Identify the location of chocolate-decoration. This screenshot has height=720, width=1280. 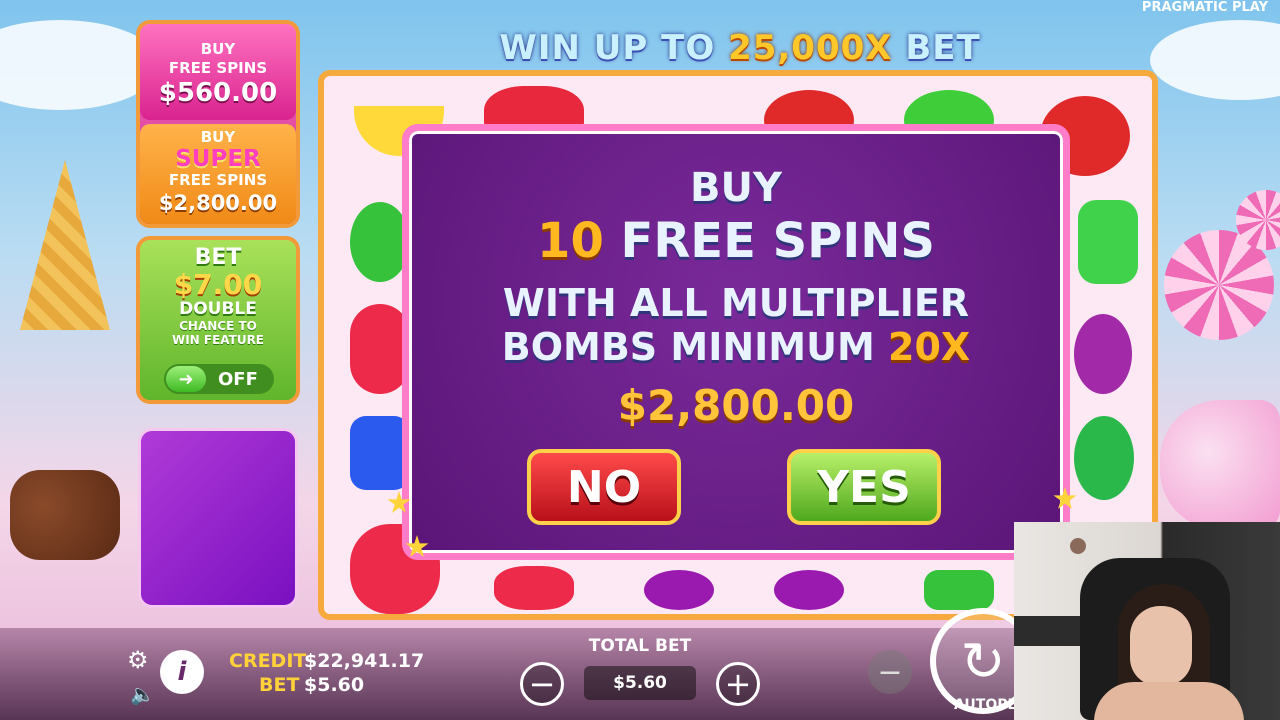
(65, 515).